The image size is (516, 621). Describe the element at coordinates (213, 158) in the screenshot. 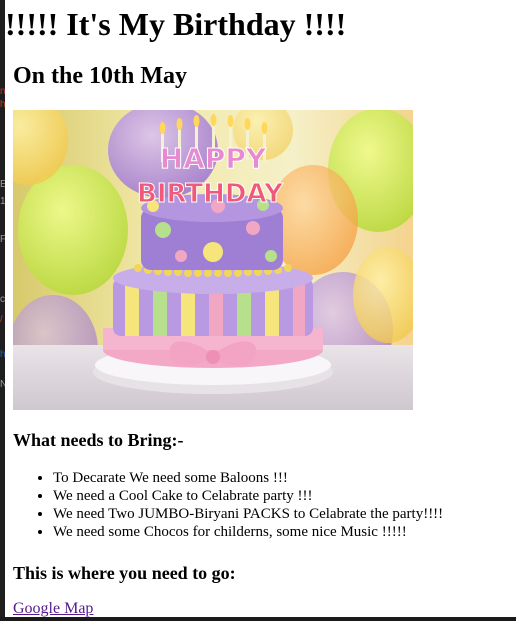

I see `cake-happy-text: HAPPY` at that location.